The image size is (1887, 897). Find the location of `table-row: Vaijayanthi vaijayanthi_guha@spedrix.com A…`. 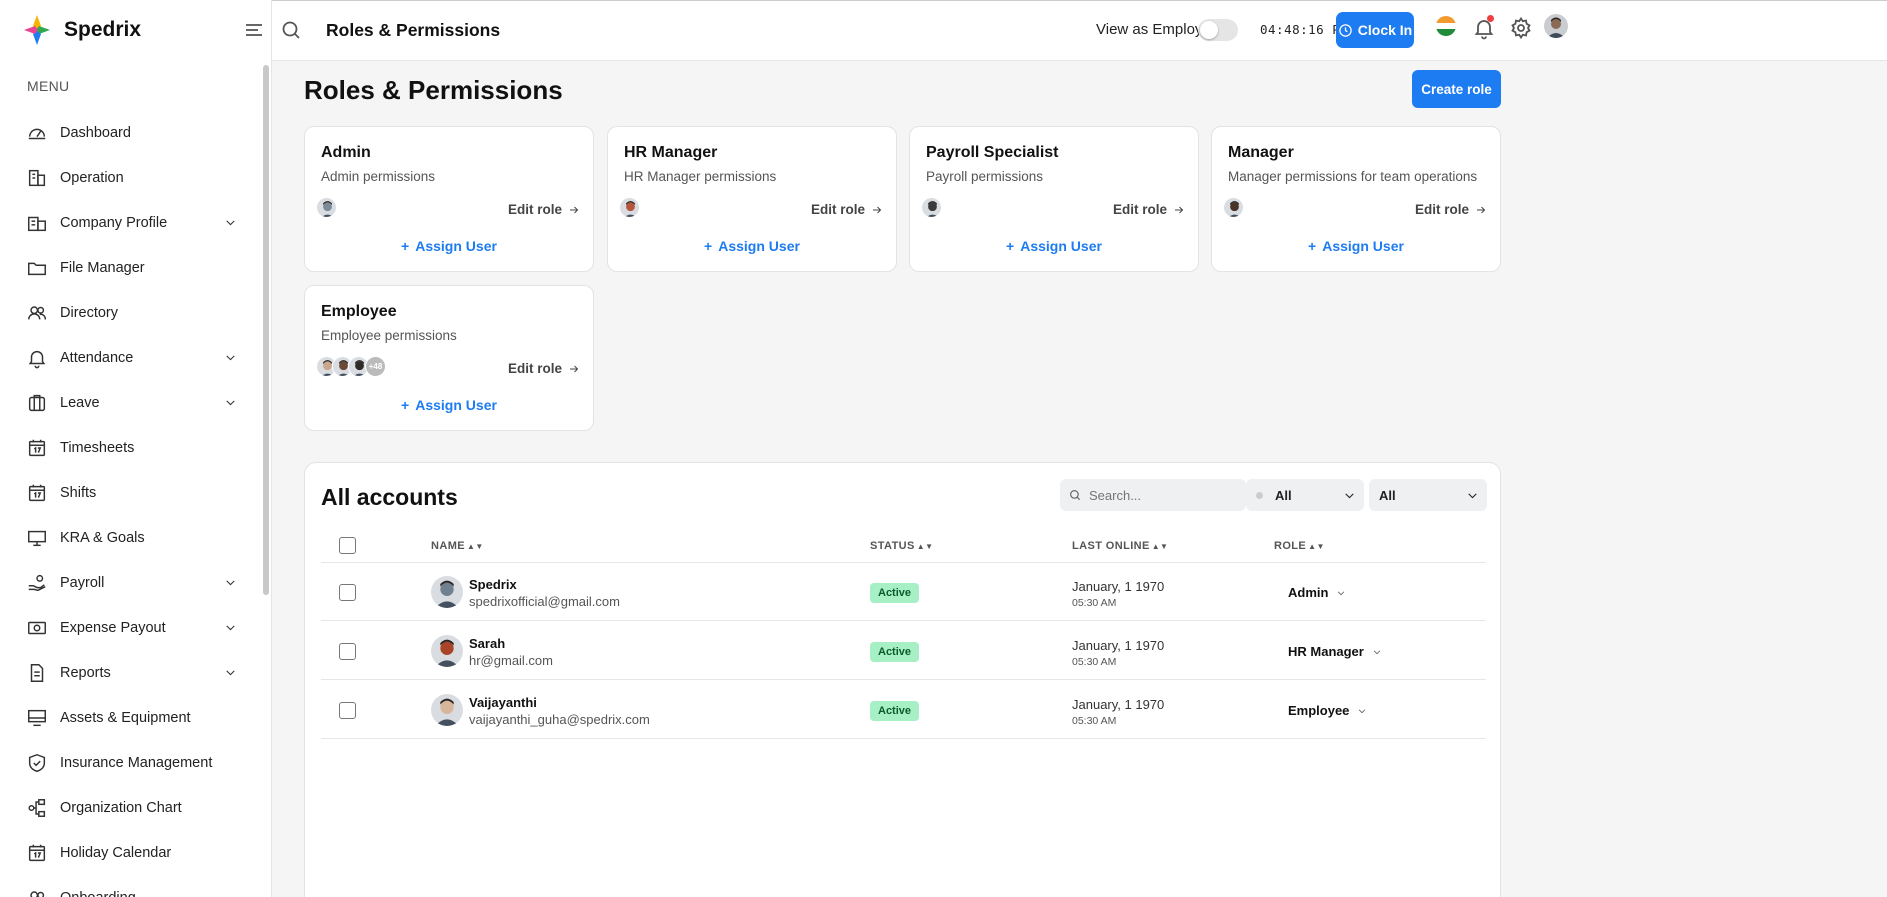

table-row: Vaijayanthi vaijayanthi_guha@spedrix.com A… is located at coordinates (903, 710).